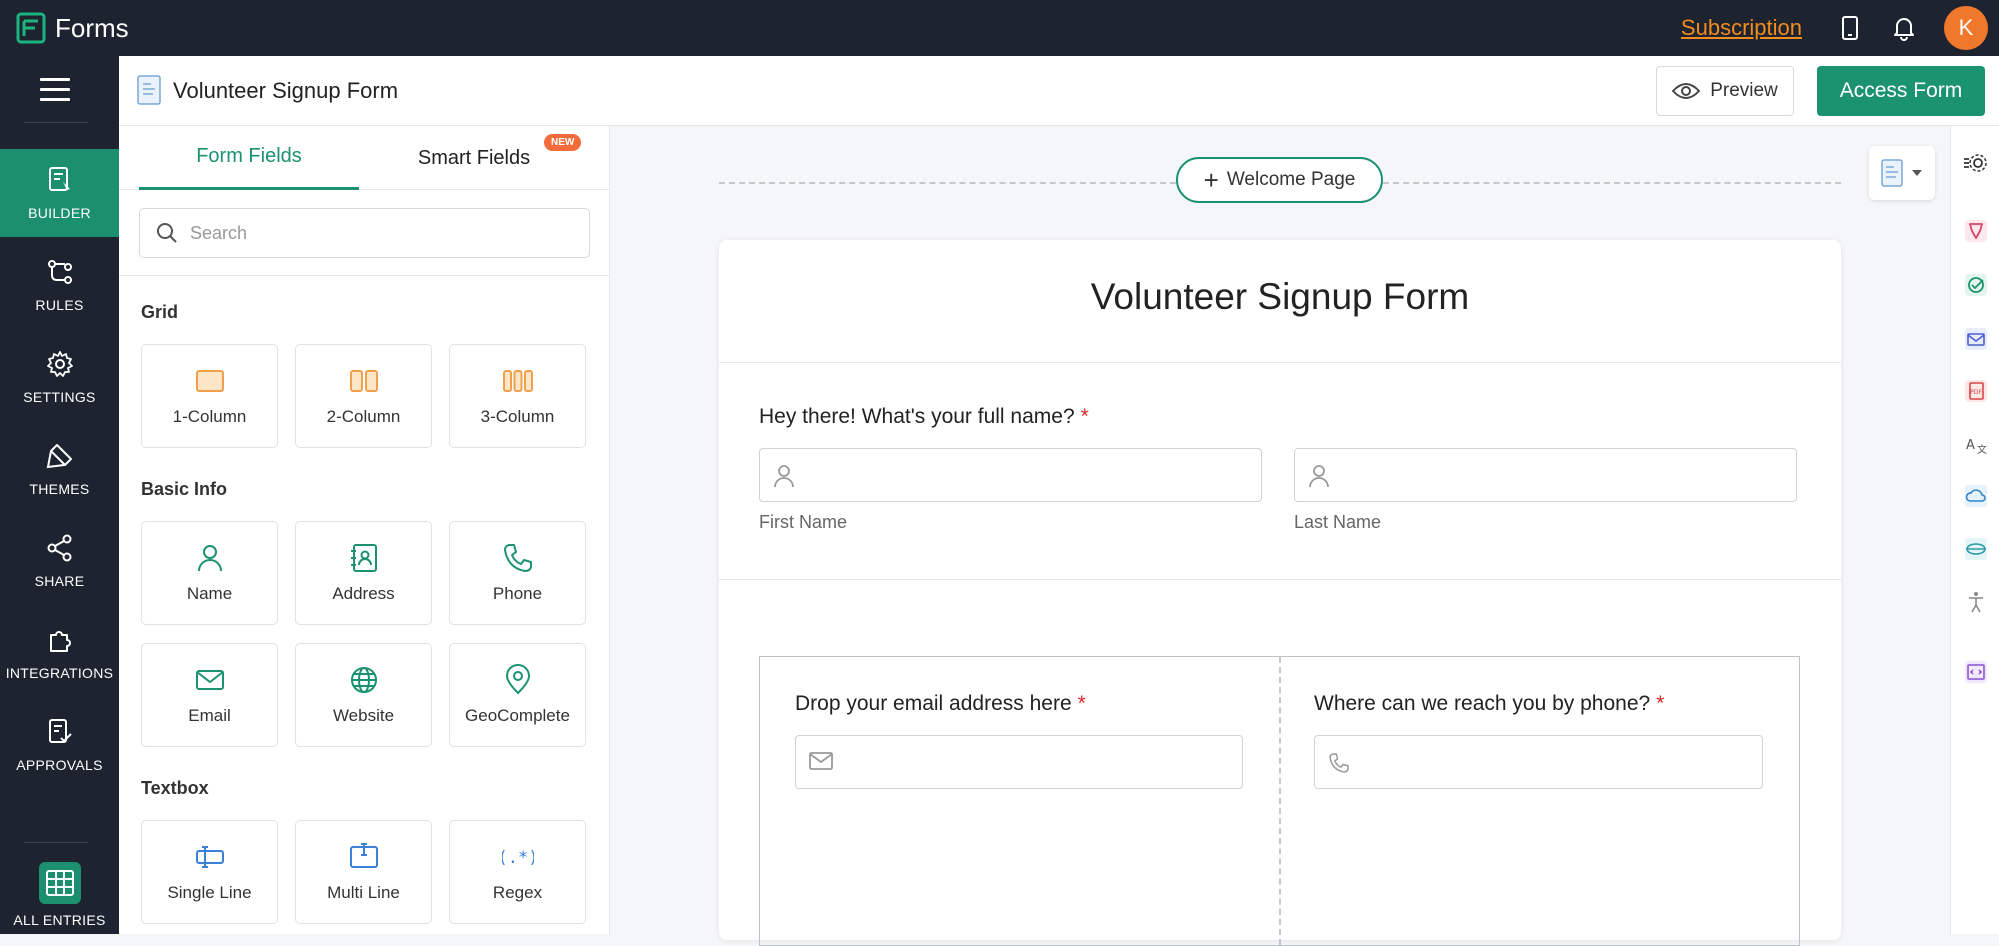 This screenshot has width=1999, height=946. What do you see at coordinates (1280, 579) in the screenshot?
I see `field-divider` at bounding box center [1280, 579].